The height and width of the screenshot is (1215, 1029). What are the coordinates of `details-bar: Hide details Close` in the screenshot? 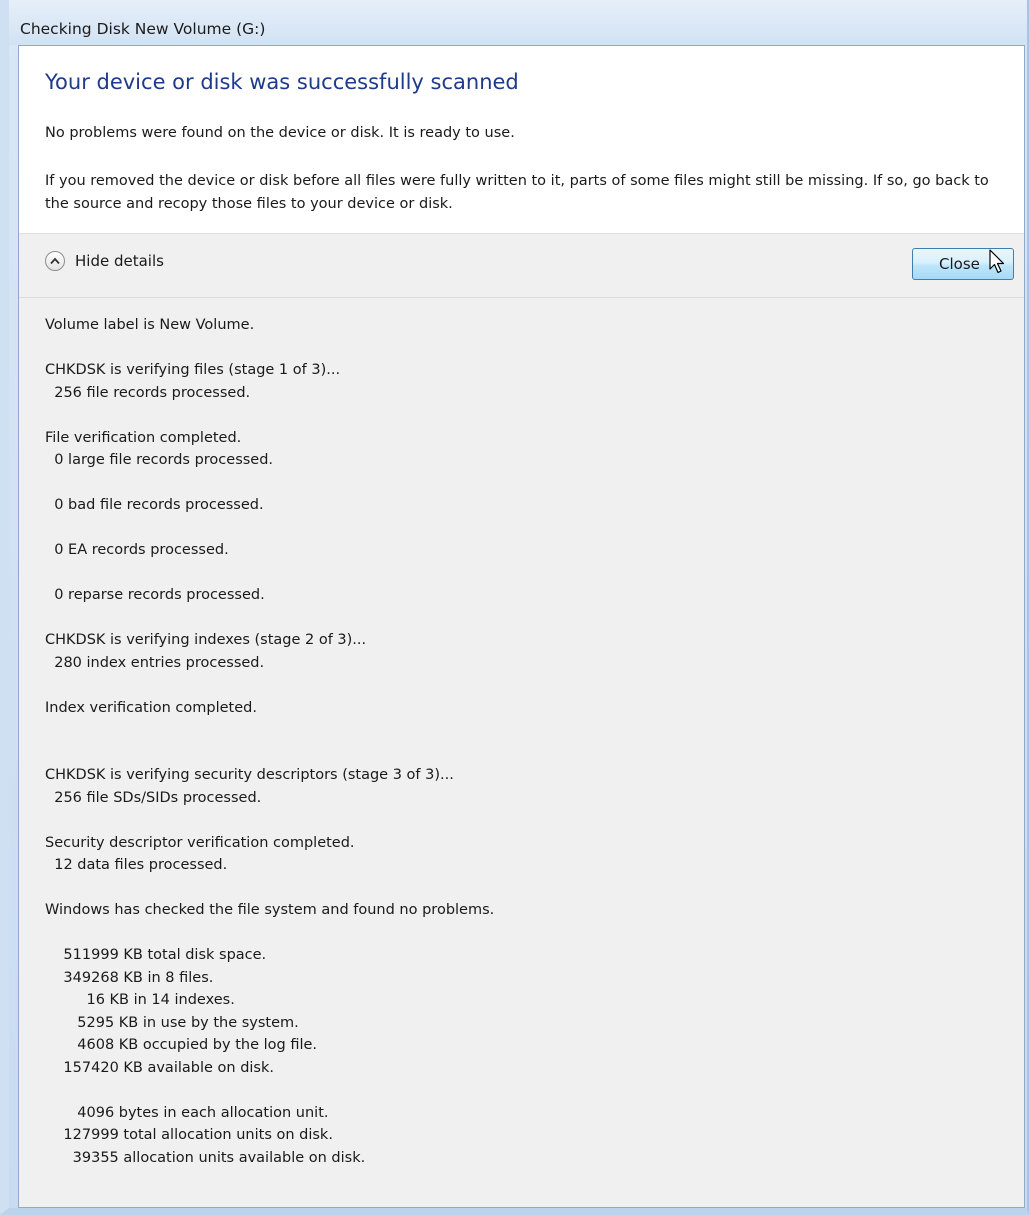 It's located at (521, 266).